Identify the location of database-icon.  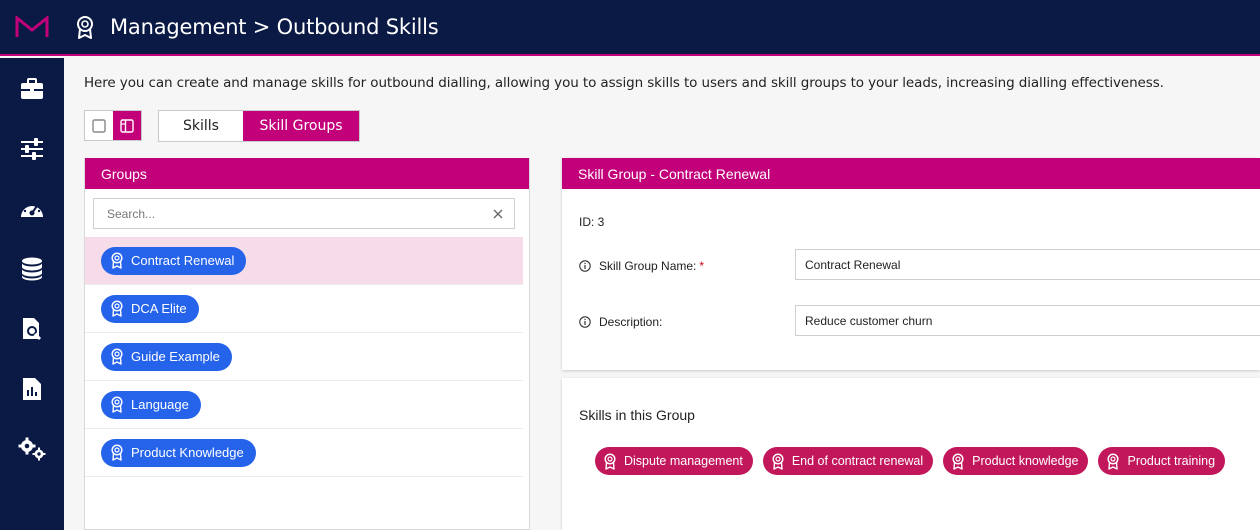
(32, 269).